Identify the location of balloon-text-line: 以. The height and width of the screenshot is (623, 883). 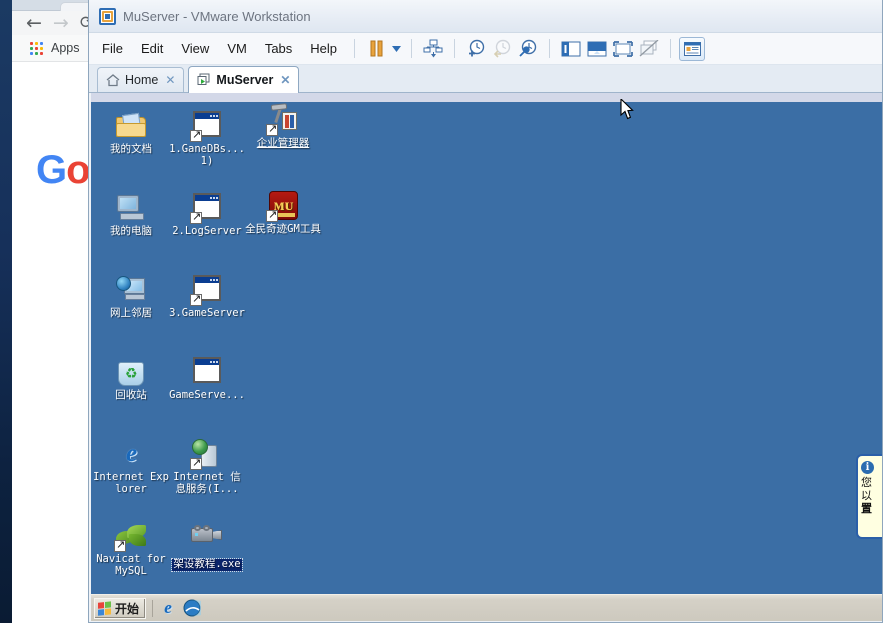
(866, 495).